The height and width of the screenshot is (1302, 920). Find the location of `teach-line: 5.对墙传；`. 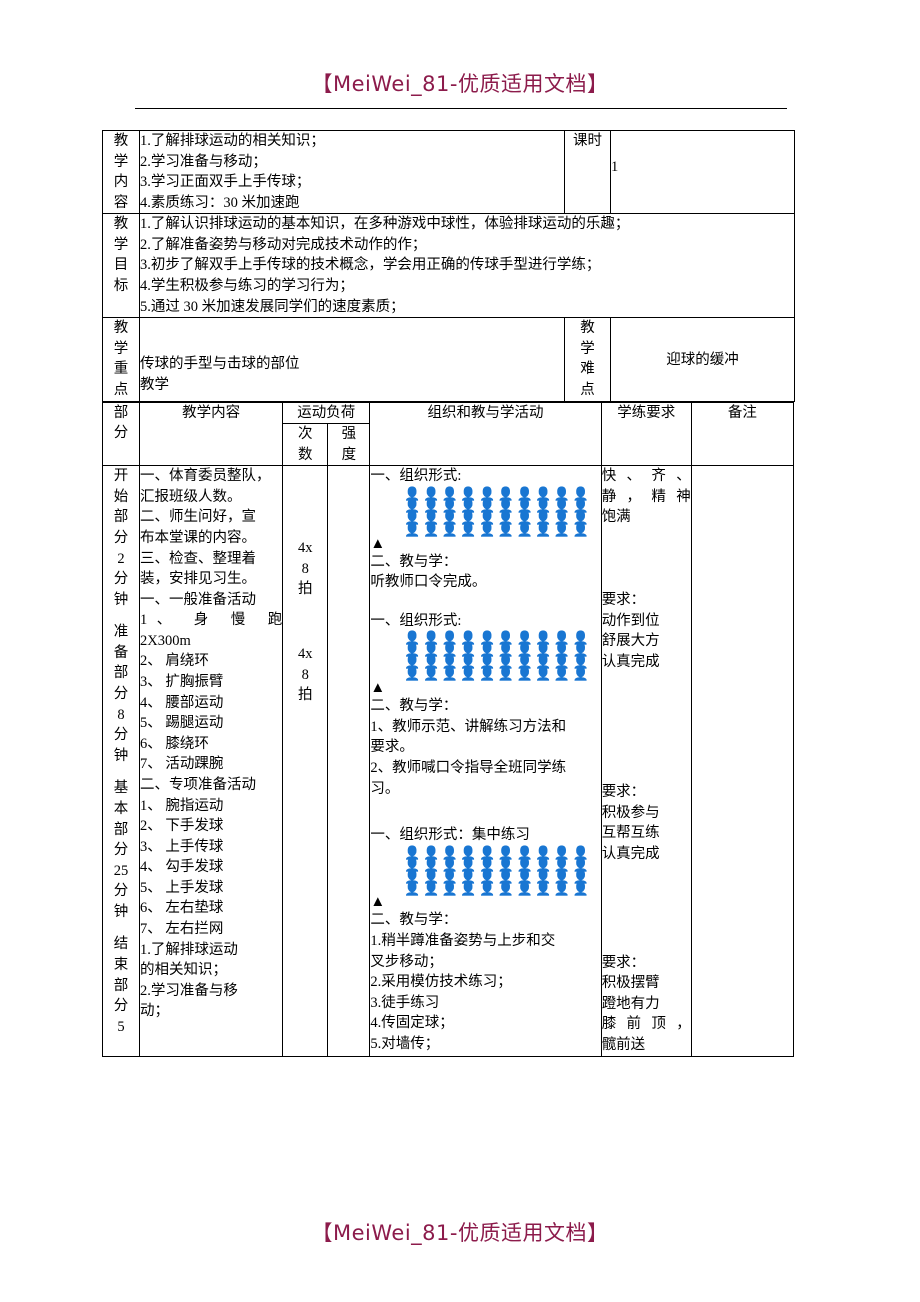

teach-line: 5.对墙传； is located at coordinates (405, 1043).